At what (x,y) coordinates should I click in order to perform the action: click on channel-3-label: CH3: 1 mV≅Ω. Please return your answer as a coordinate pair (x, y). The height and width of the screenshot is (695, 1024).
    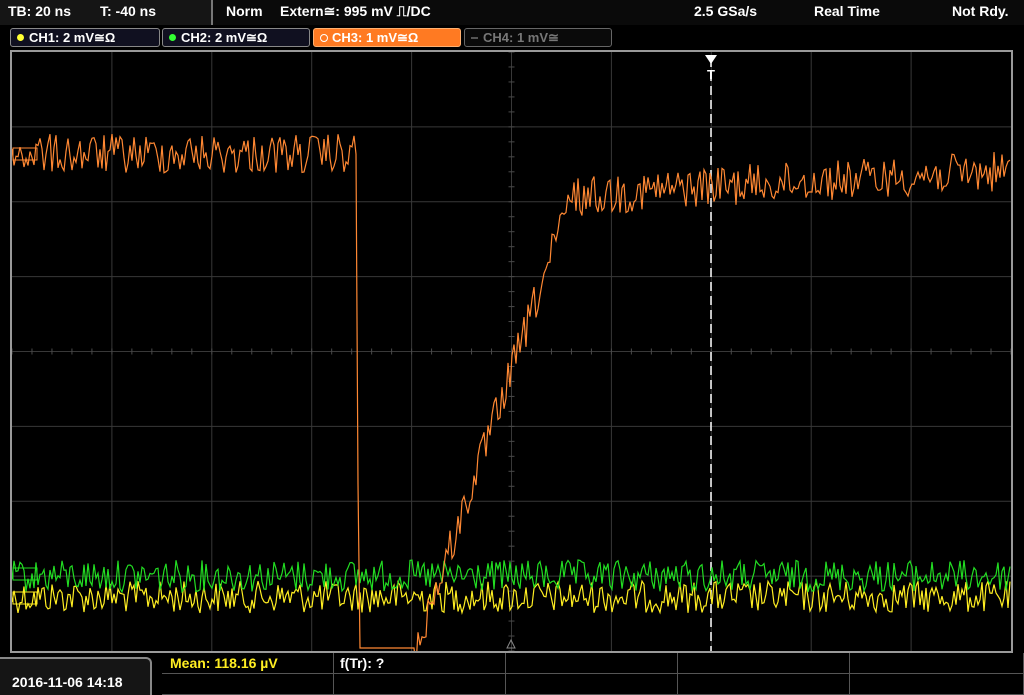
    Looking at the image, I should click on (375, 37).